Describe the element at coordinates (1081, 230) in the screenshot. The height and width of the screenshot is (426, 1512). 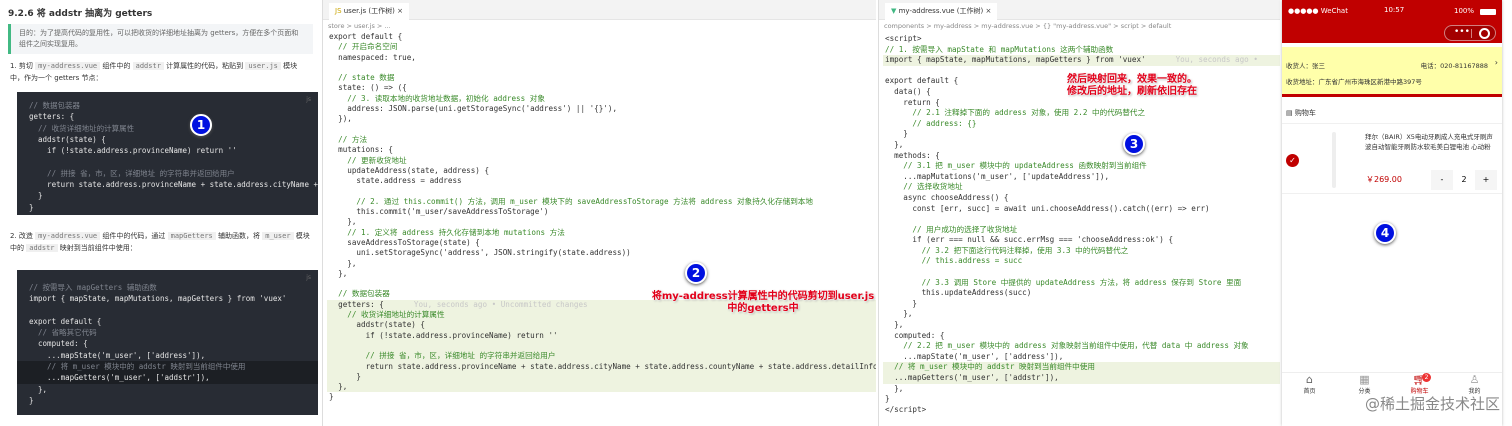
I see `code-line: // 用户成功的选择了收货地址` at that location.